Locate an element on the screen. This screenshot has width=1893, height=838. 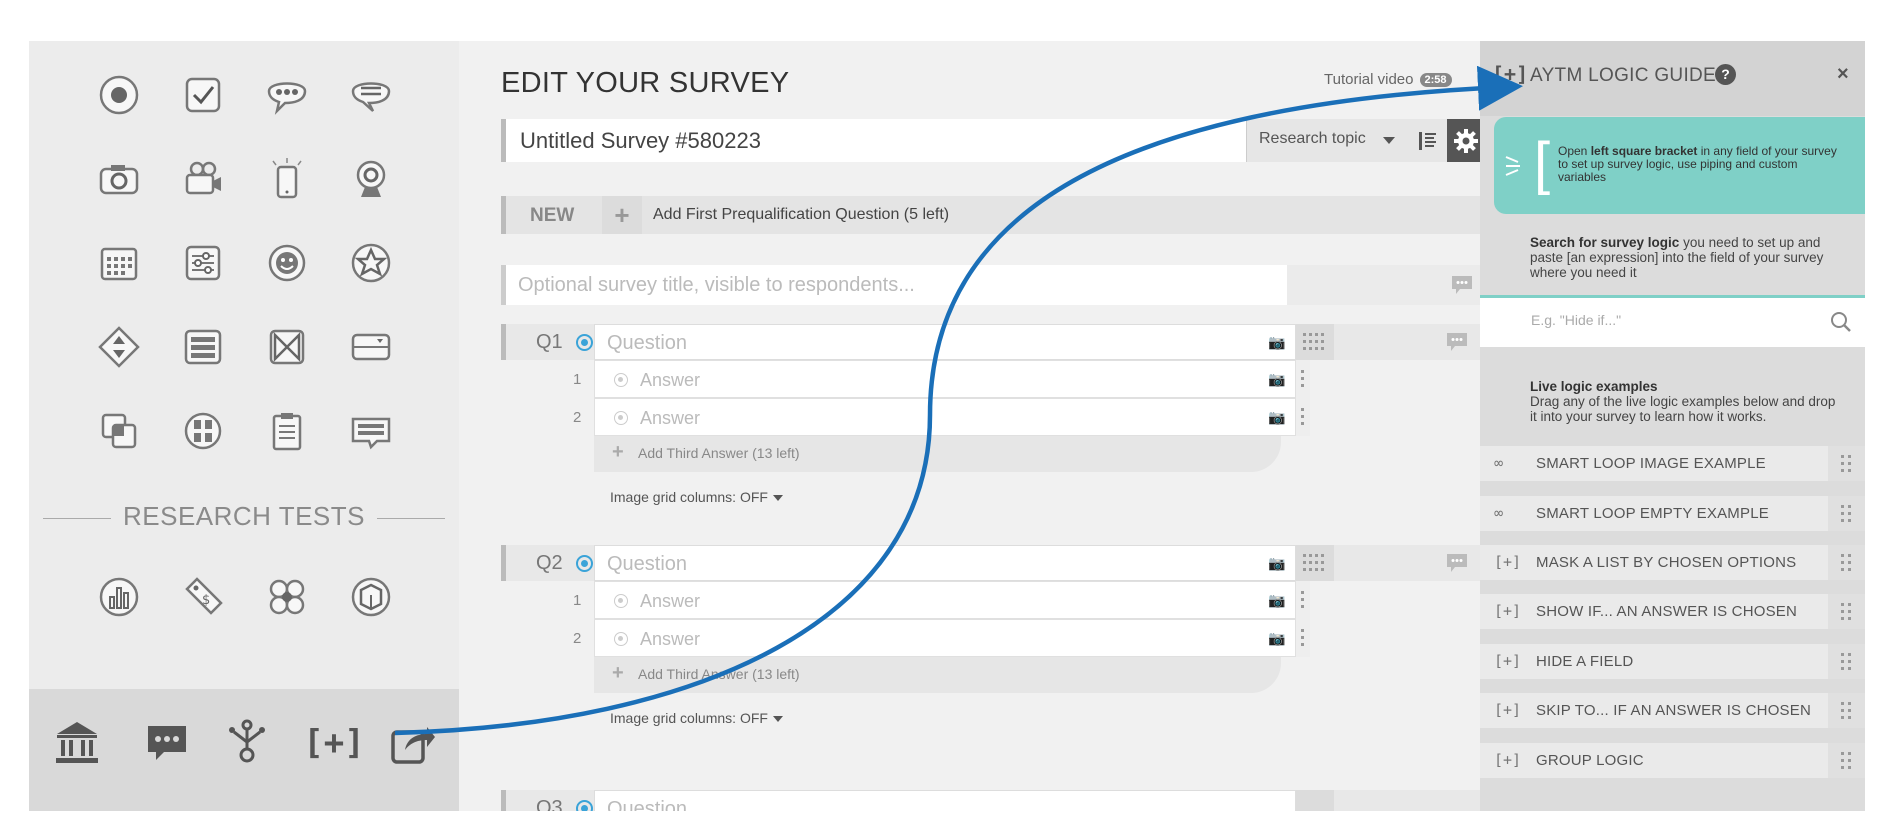
video-camera-icon is located at coordinates (203, 179).